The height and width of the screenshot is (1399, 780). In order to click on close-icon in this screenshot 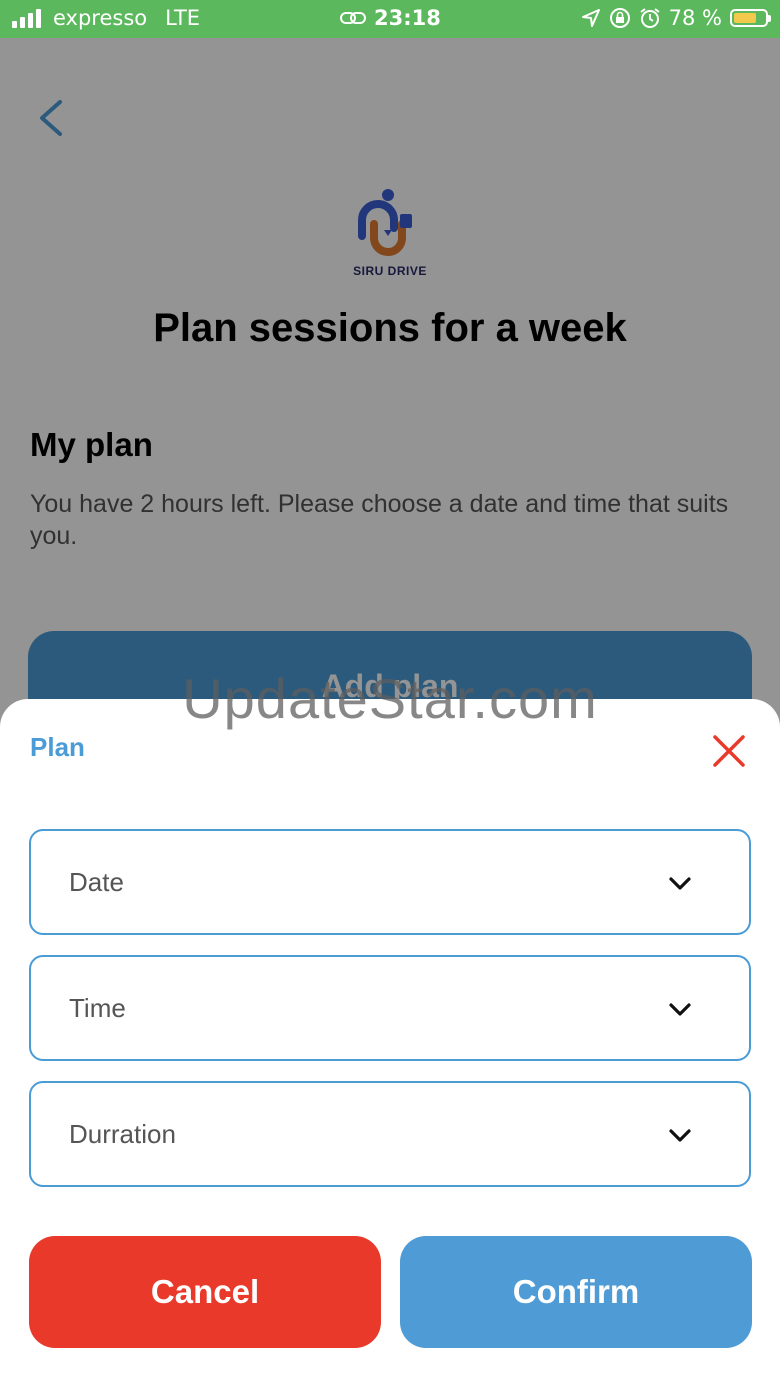, I will do `click(729, 751)`.